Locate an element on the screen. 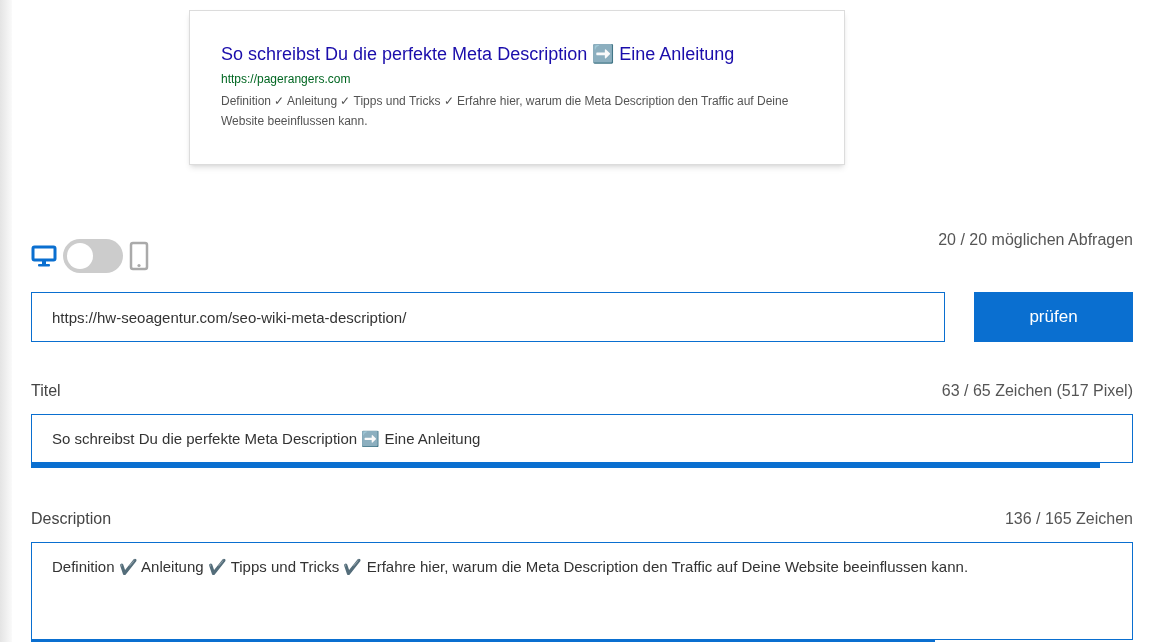 This screenshot has height=642, width=1155. snippet-title: So schreibst Du die perfekte Meta Description ➡ Eine Anleitung is located at coordinates (478, 54).